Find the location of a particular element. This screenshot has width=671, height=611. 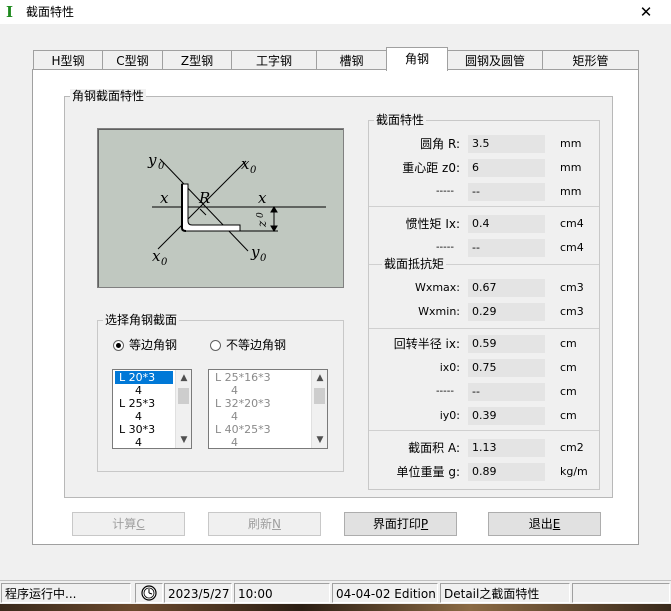

radio-equal-label: 等边角钢 is located at coordinates (153, 345).